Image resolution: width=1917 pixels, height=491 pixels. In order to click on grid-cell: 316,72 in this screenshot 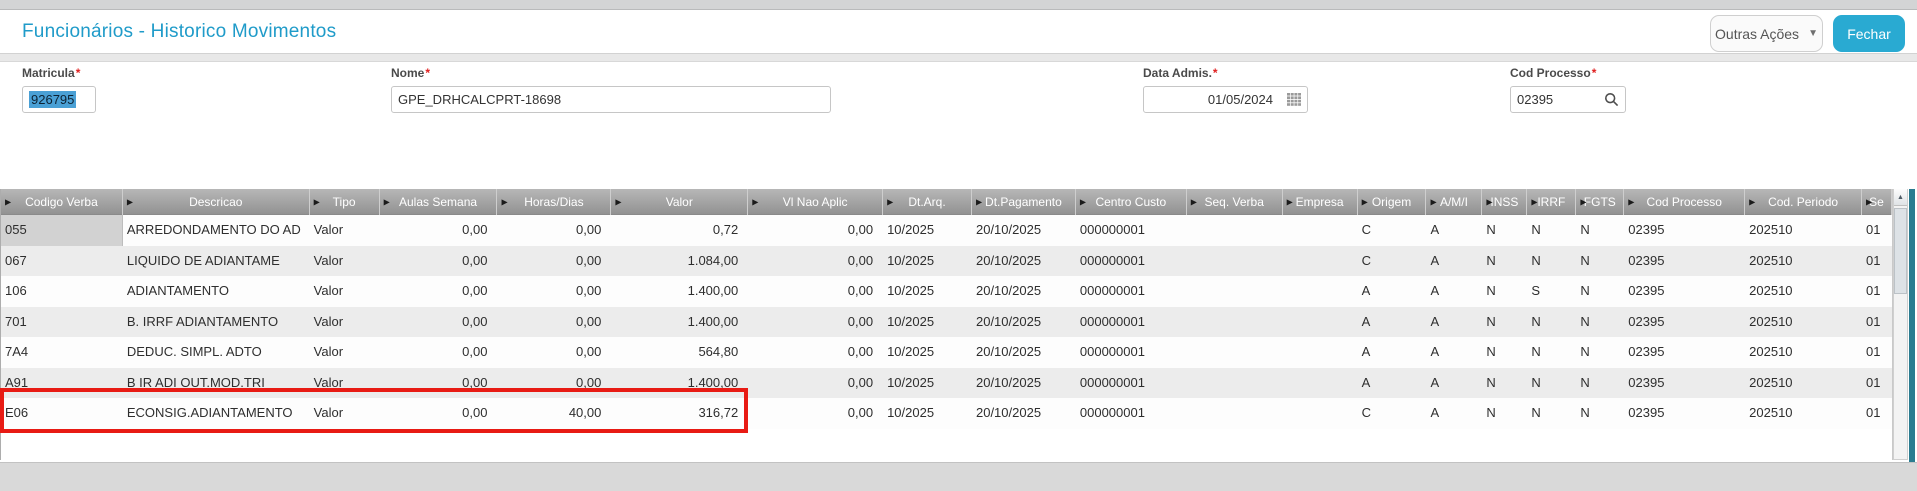, I will do `click(679, 413)`.